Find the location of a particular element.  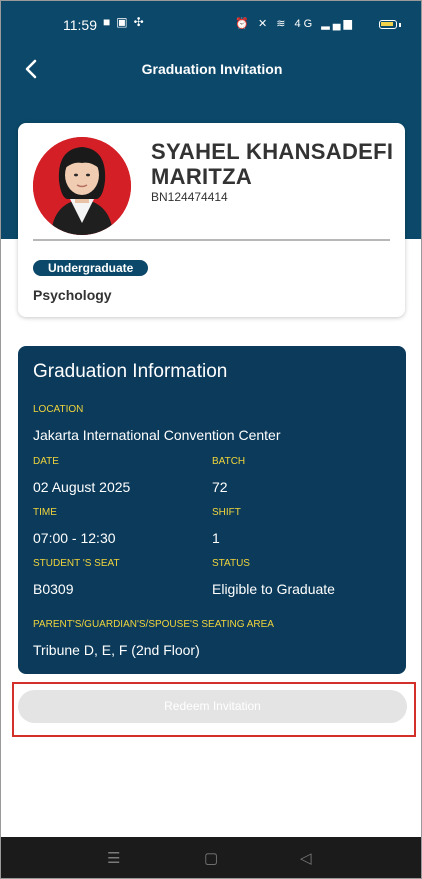

system-nav-bar: ☰ ▢ ◁ is located at coordinates (211, 857).